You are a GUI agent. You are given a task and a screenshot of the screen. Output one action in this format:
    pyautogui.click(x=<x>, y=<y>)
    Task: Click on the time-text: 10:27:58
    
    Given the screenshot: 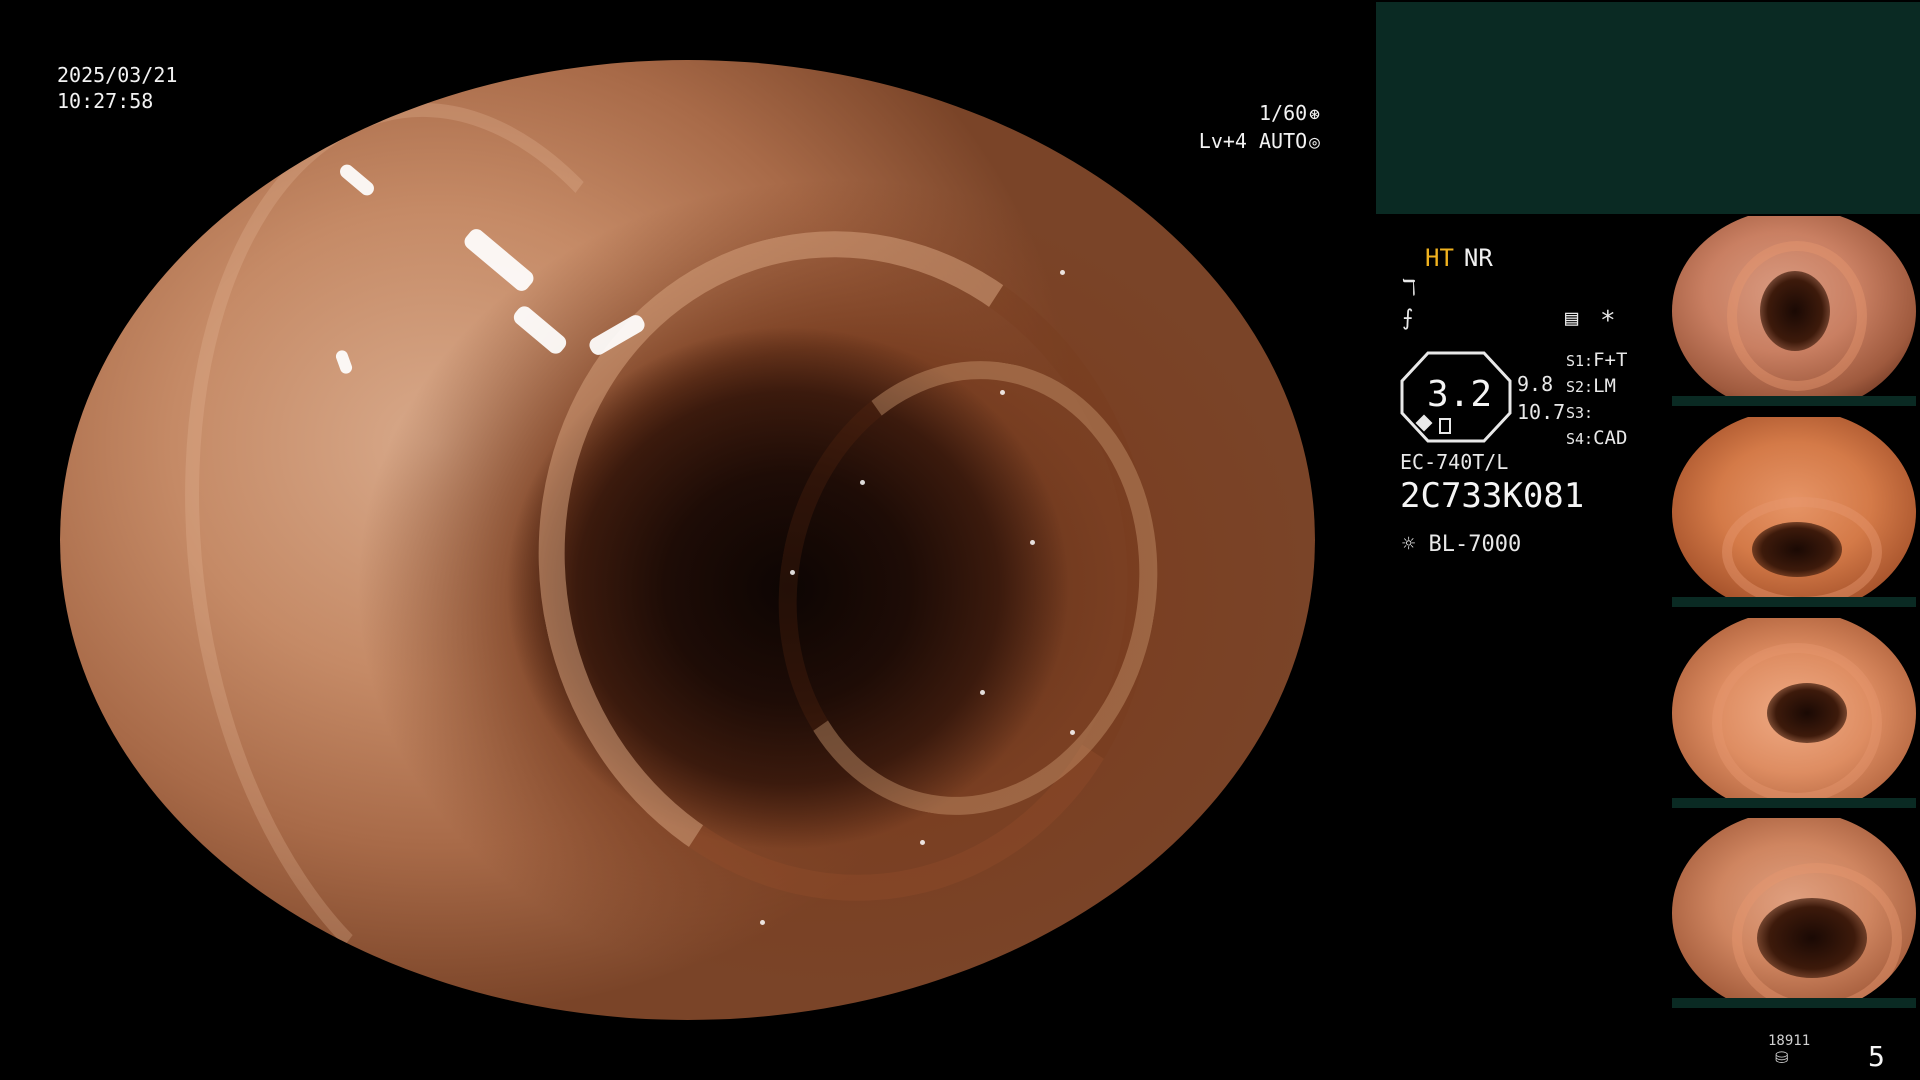 What is the action you would take?
    pyautogui.click(x=105, y=101)
    